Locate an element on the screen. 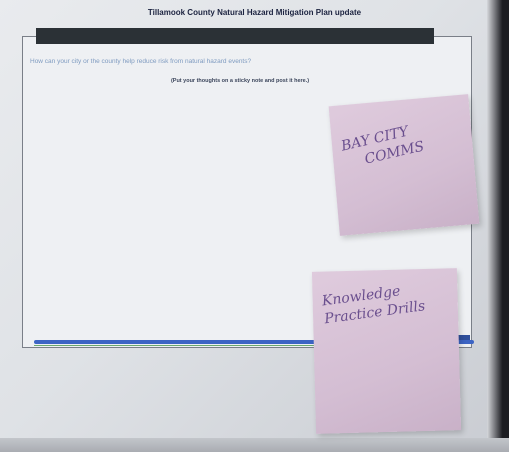 This screenshot has width=509, height=452. bottom-edge is located at coordinates (254, 445).